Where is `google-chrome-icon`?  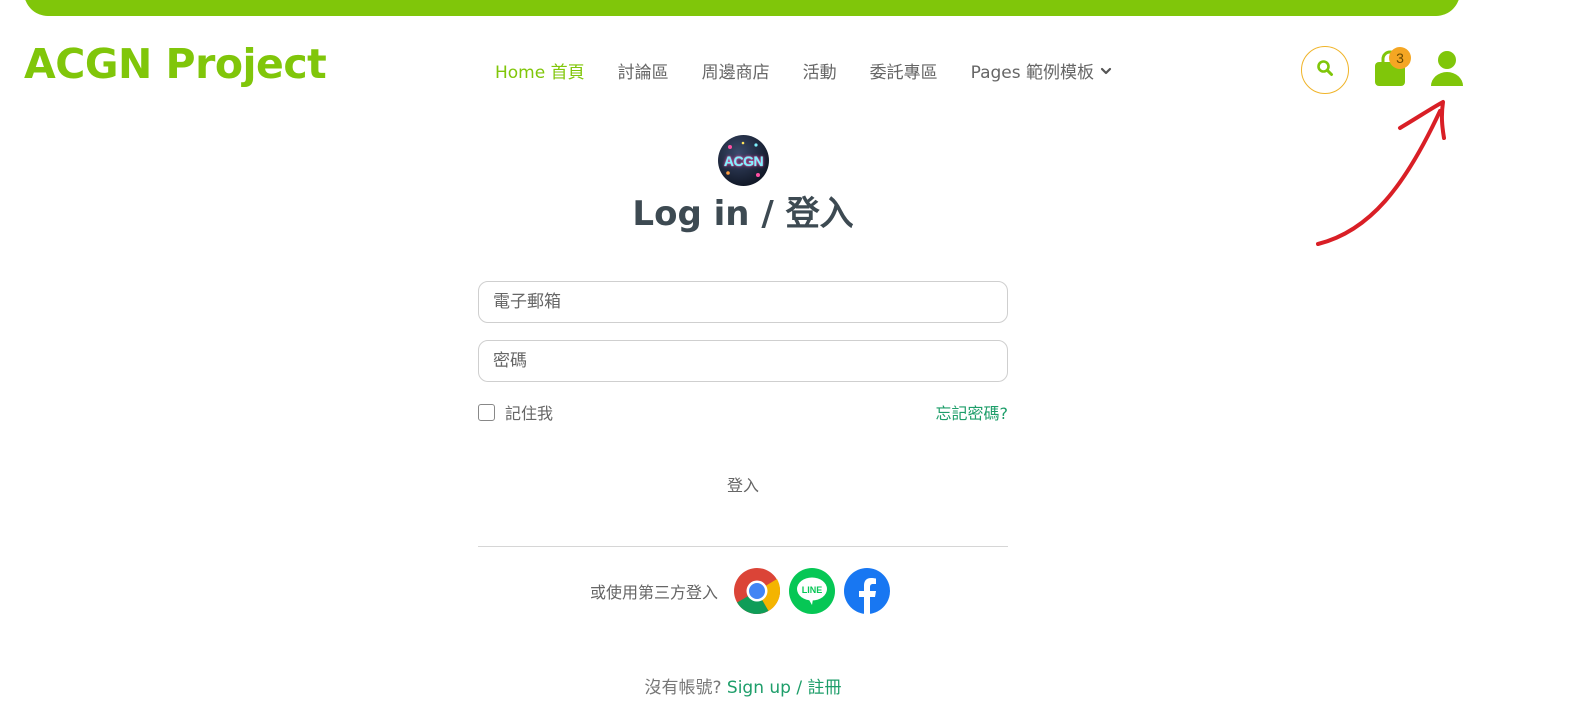 google-chrome-icon is located at coordinates (757, 591).